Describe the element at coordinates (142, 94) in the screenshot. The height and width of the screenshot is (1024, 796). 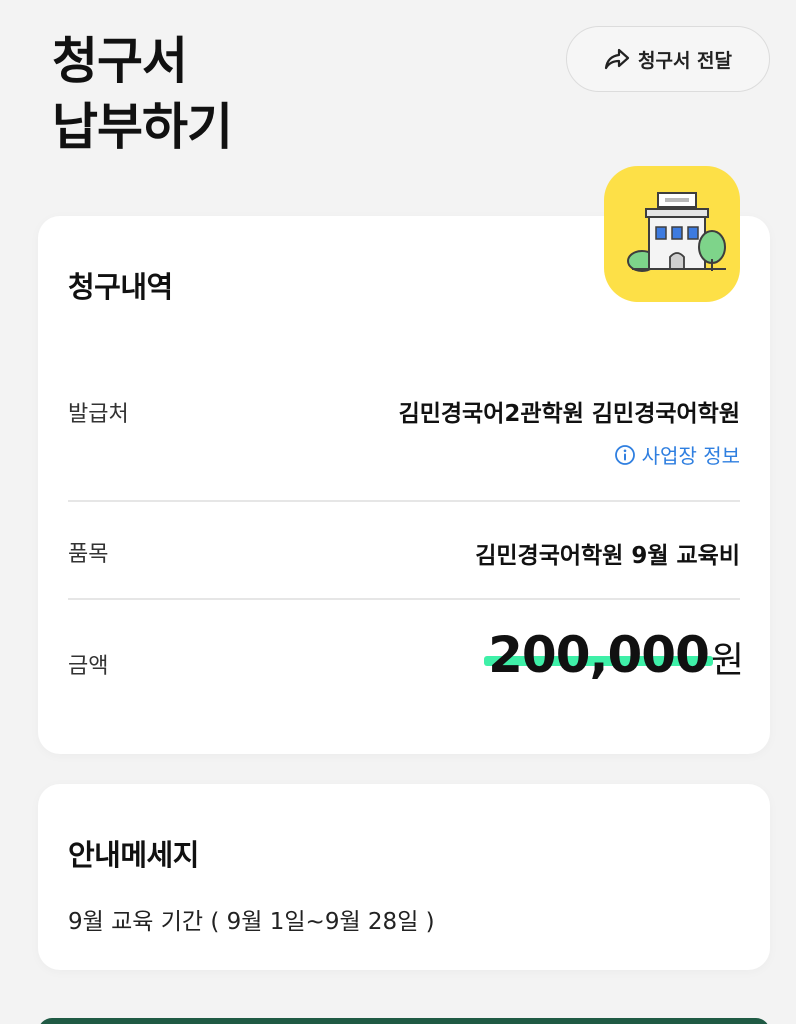
I see `page-title: 청구서 납부하기` at that location.